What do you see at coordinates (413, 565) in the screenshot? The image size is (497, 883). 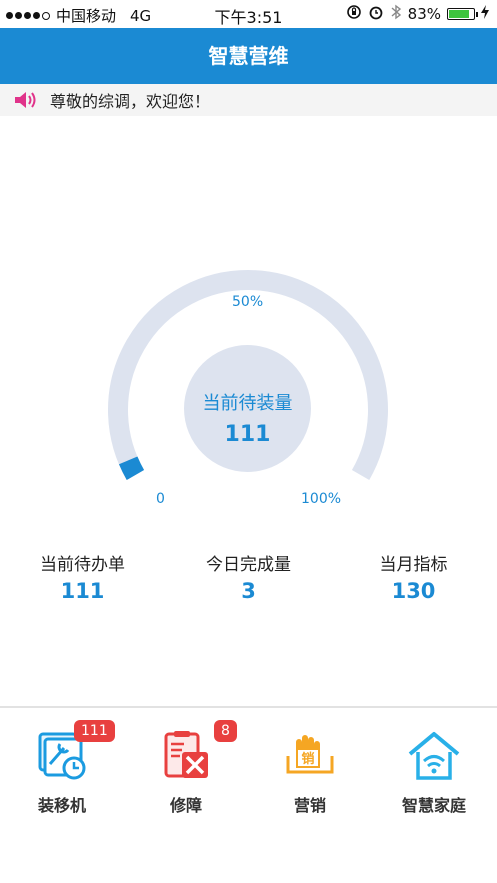 I see `stat-label: 当月指标` at bounding box center [413, 565].